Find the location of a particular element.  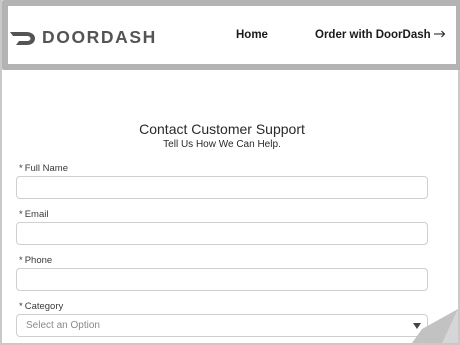

nav-home-link: Home is located at coordinates (252, 35).